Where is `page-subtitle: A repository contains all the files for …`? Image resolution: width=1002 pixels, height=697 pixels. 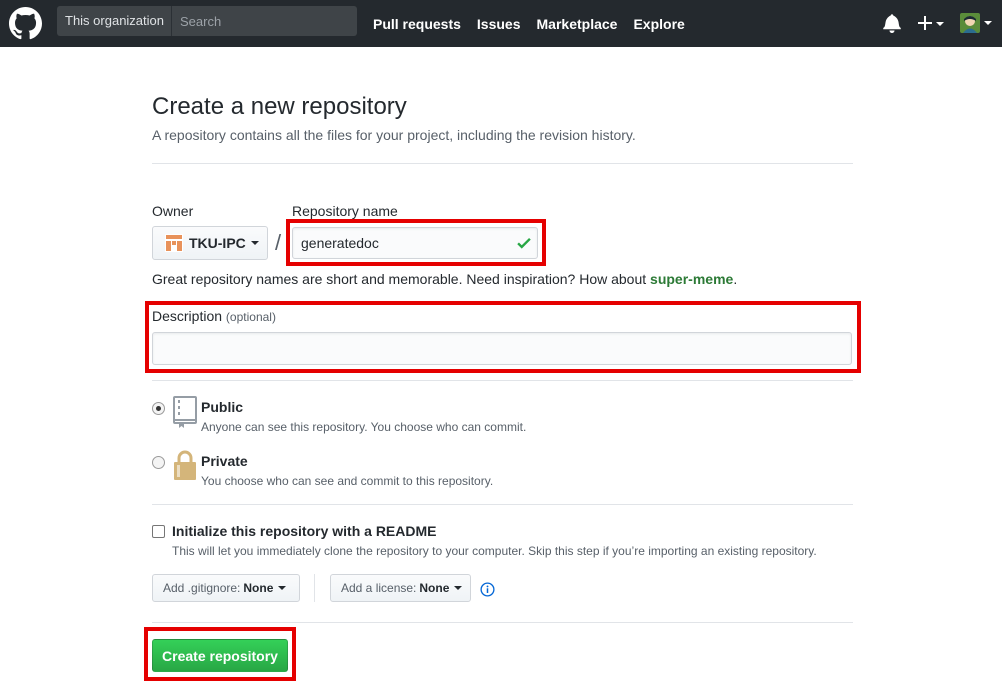
page-subtitle: A repository contains all the files for … is located at coordinates (394, 135).